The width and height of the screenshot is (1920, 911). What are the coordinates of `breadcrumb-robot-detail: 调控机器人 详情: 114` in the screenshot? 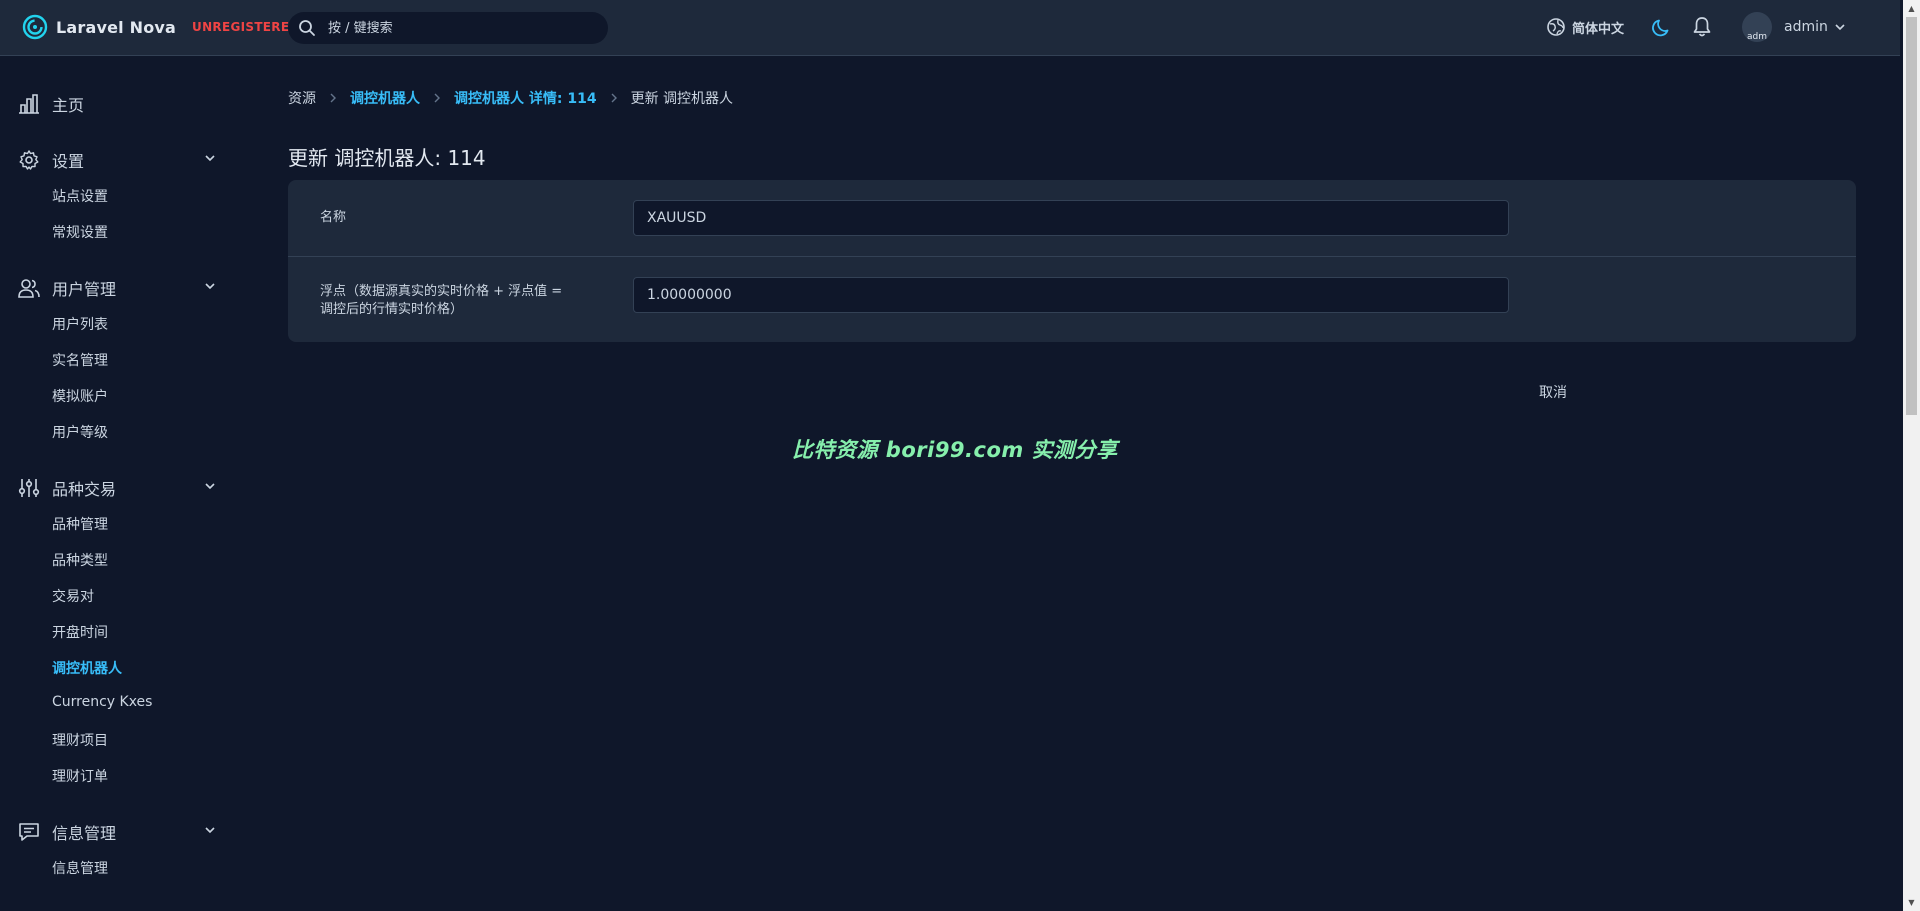 It's located at (525, 98).